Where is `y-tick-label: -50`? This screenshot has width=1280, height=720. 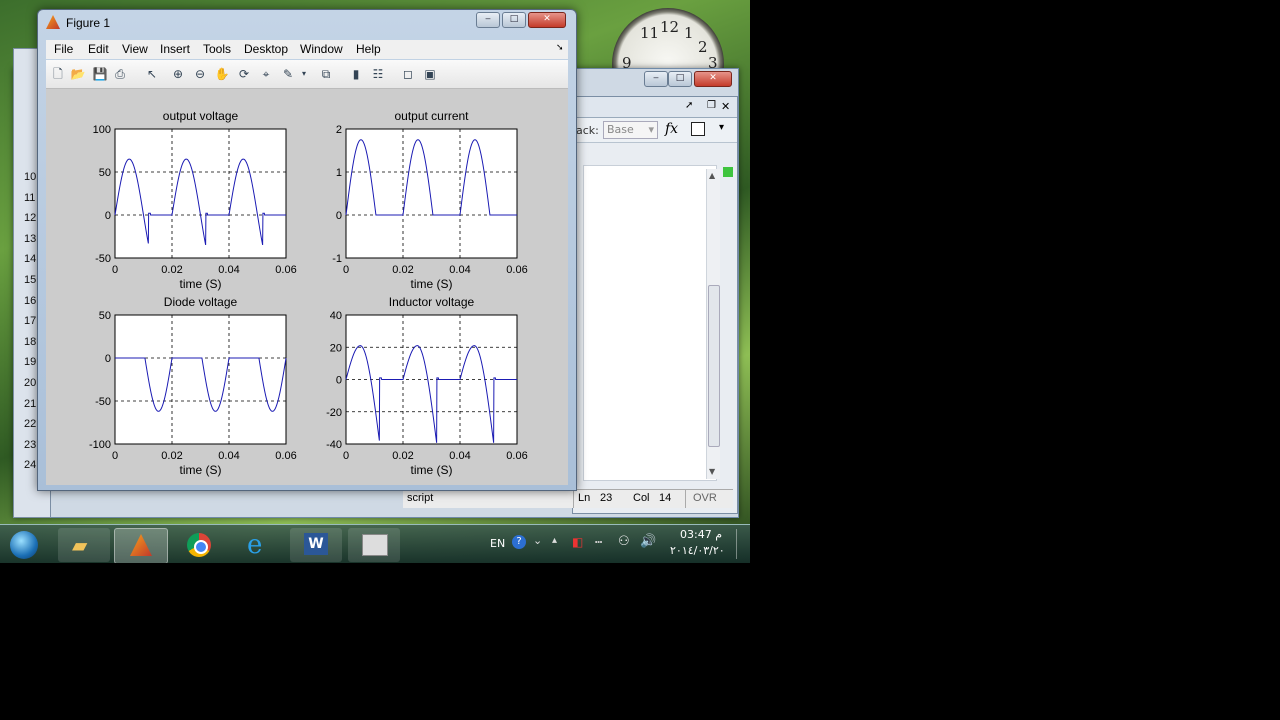 y-tick-label: -50 is located at coordinates (103, 402).